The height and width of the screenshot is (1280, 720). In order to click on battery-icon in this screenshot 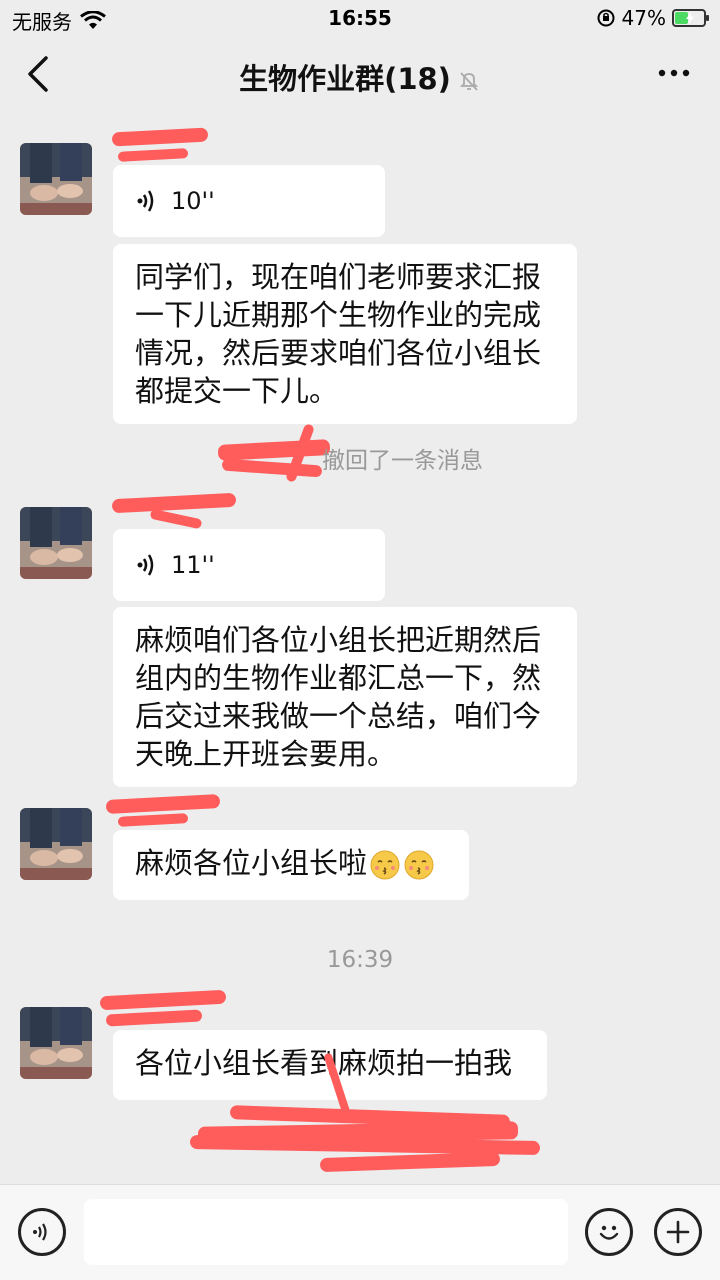, I will do `click(690, 18)`.